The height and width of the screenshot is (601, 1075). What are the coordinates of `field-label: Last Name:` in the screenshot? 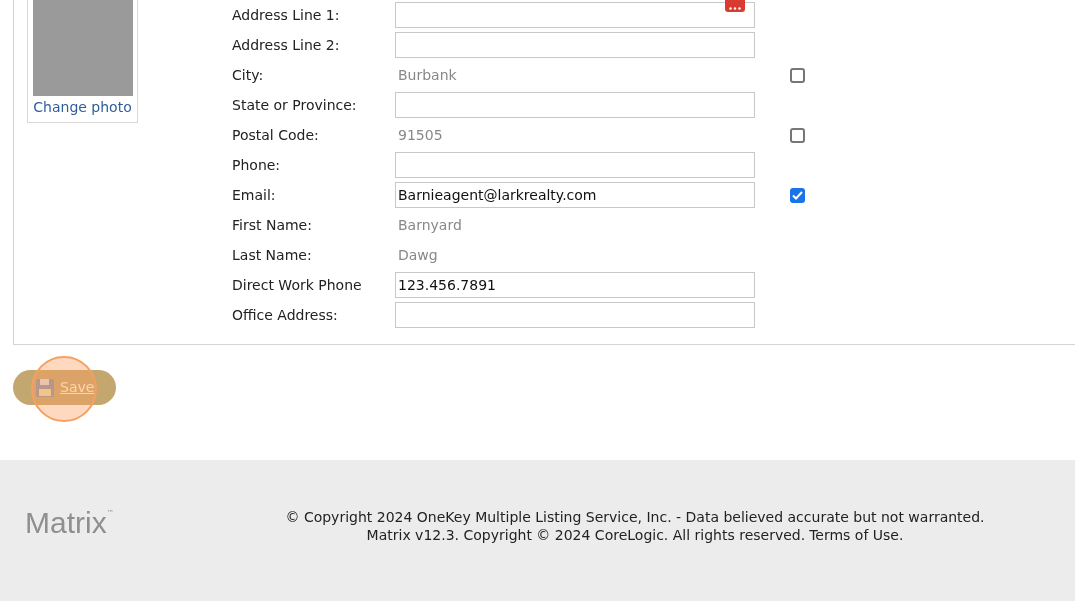 It's located at (272, 255).